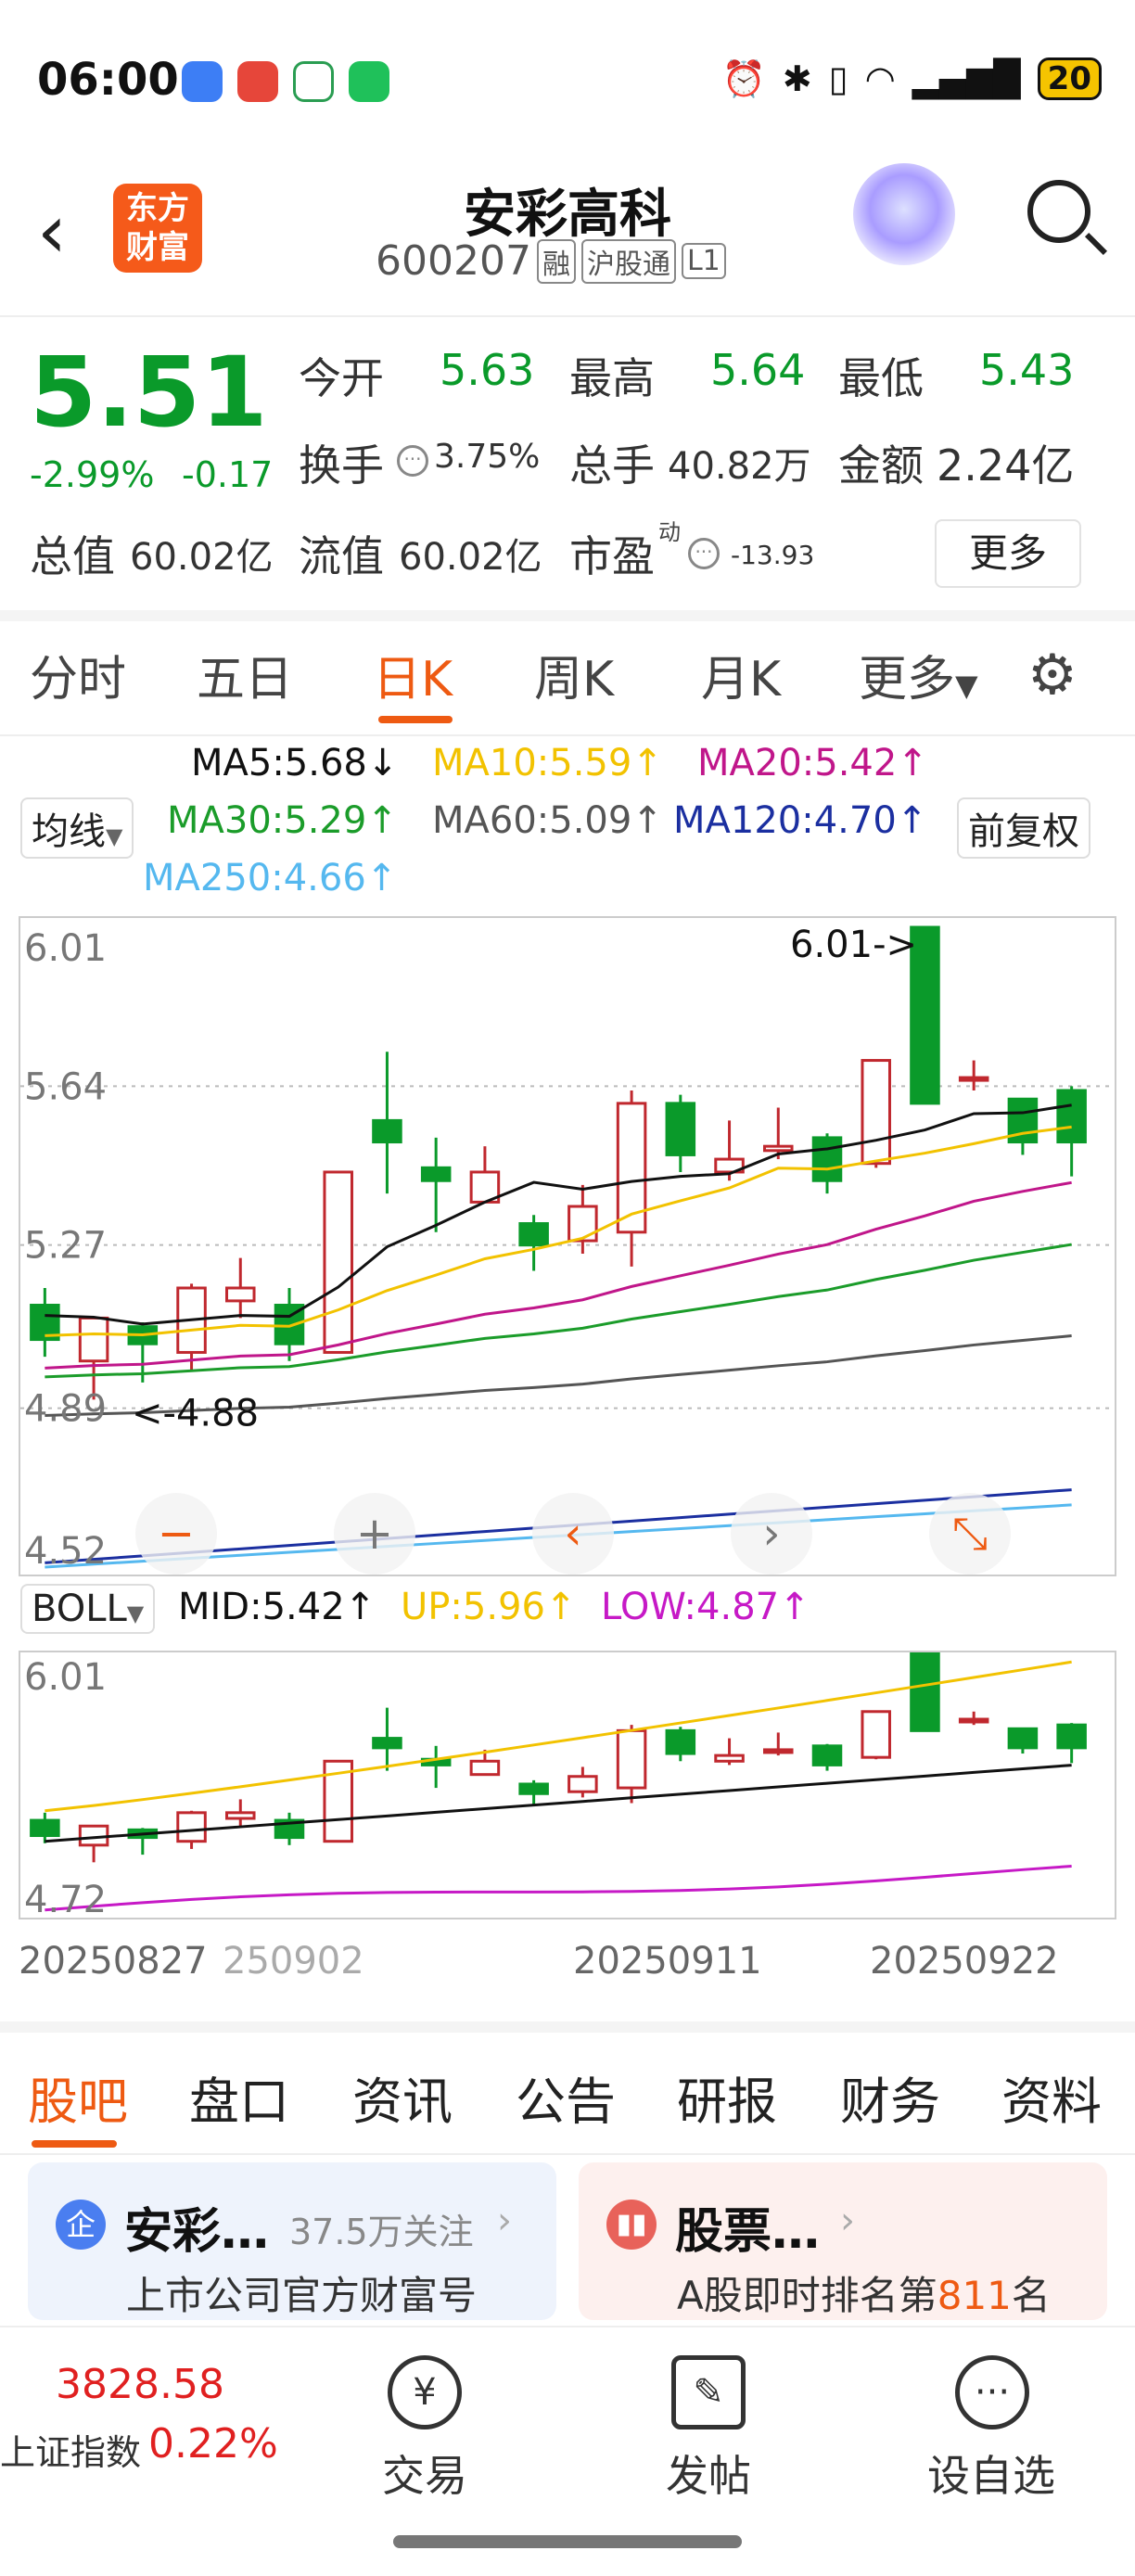  I want to click on home-indicator, so click(567, 2541).